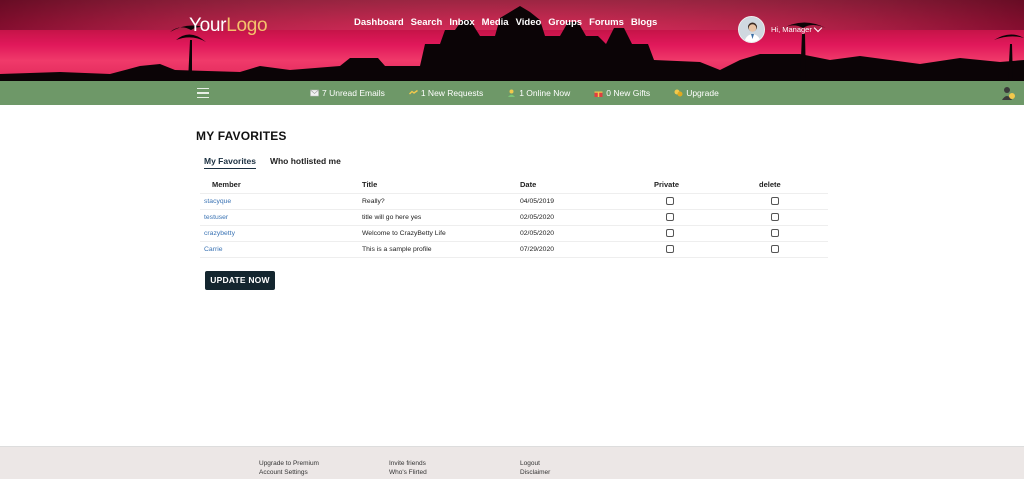  Describe the element at coordinates (598, 94) in the screenshot. I see `gift-icon` at that location.